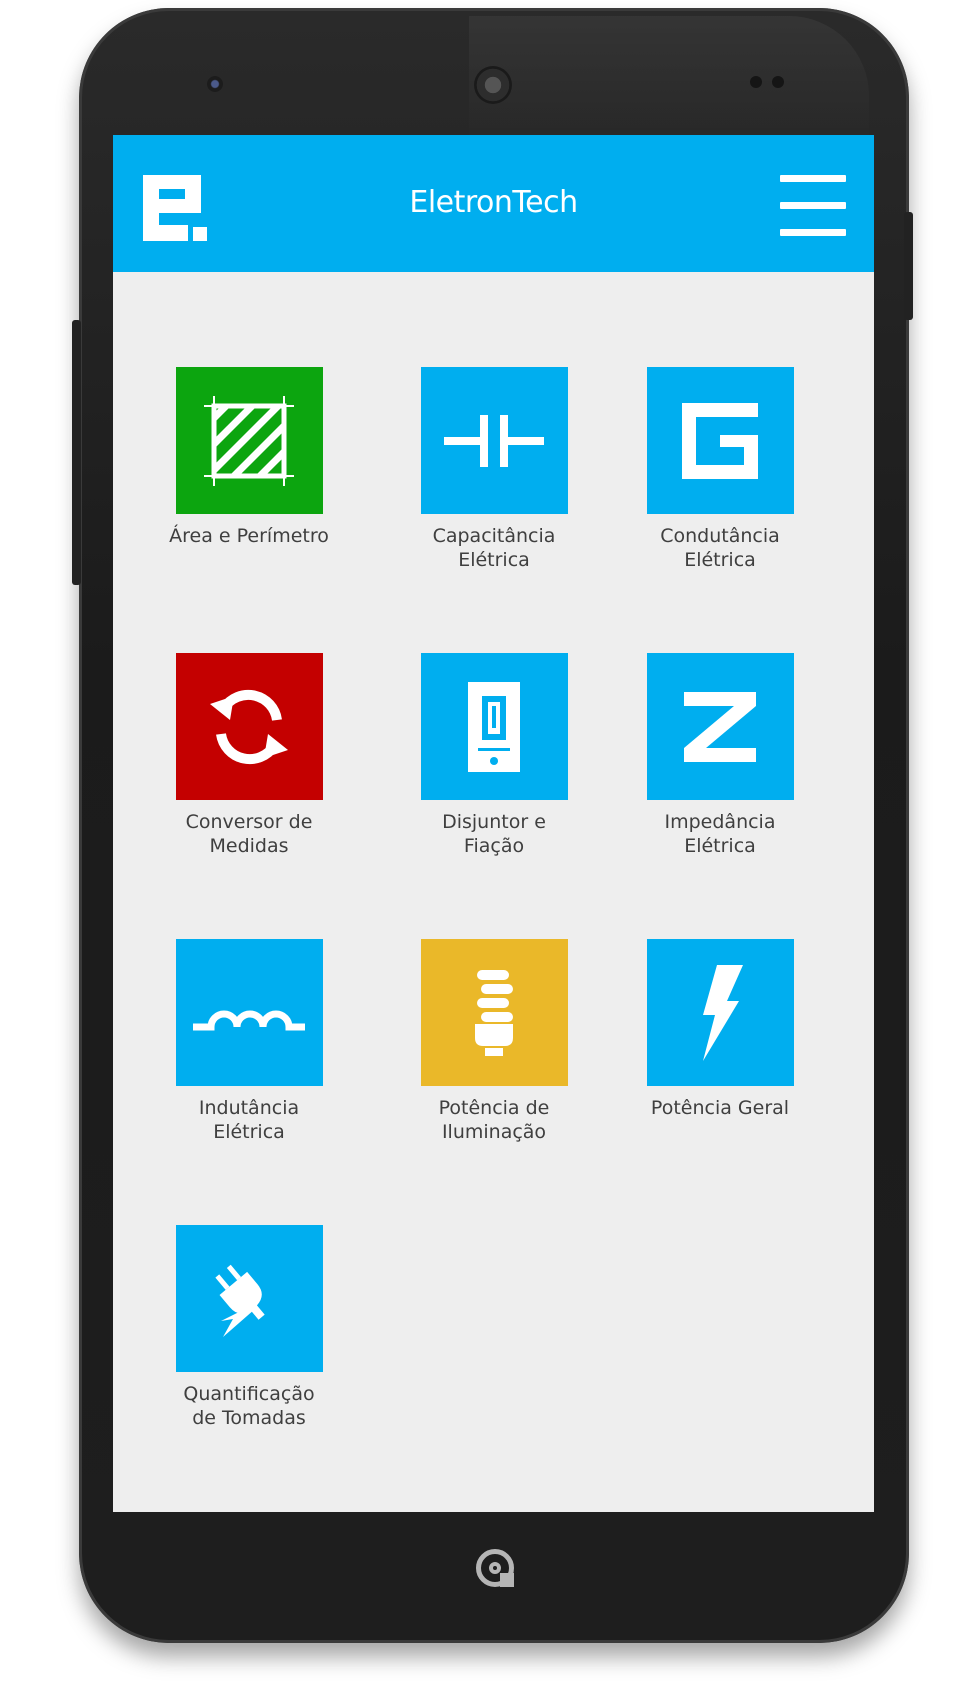 The height and width of the screenshot is (1708, 980). I want to click on light-bulb-icon, so click(494, 1012).